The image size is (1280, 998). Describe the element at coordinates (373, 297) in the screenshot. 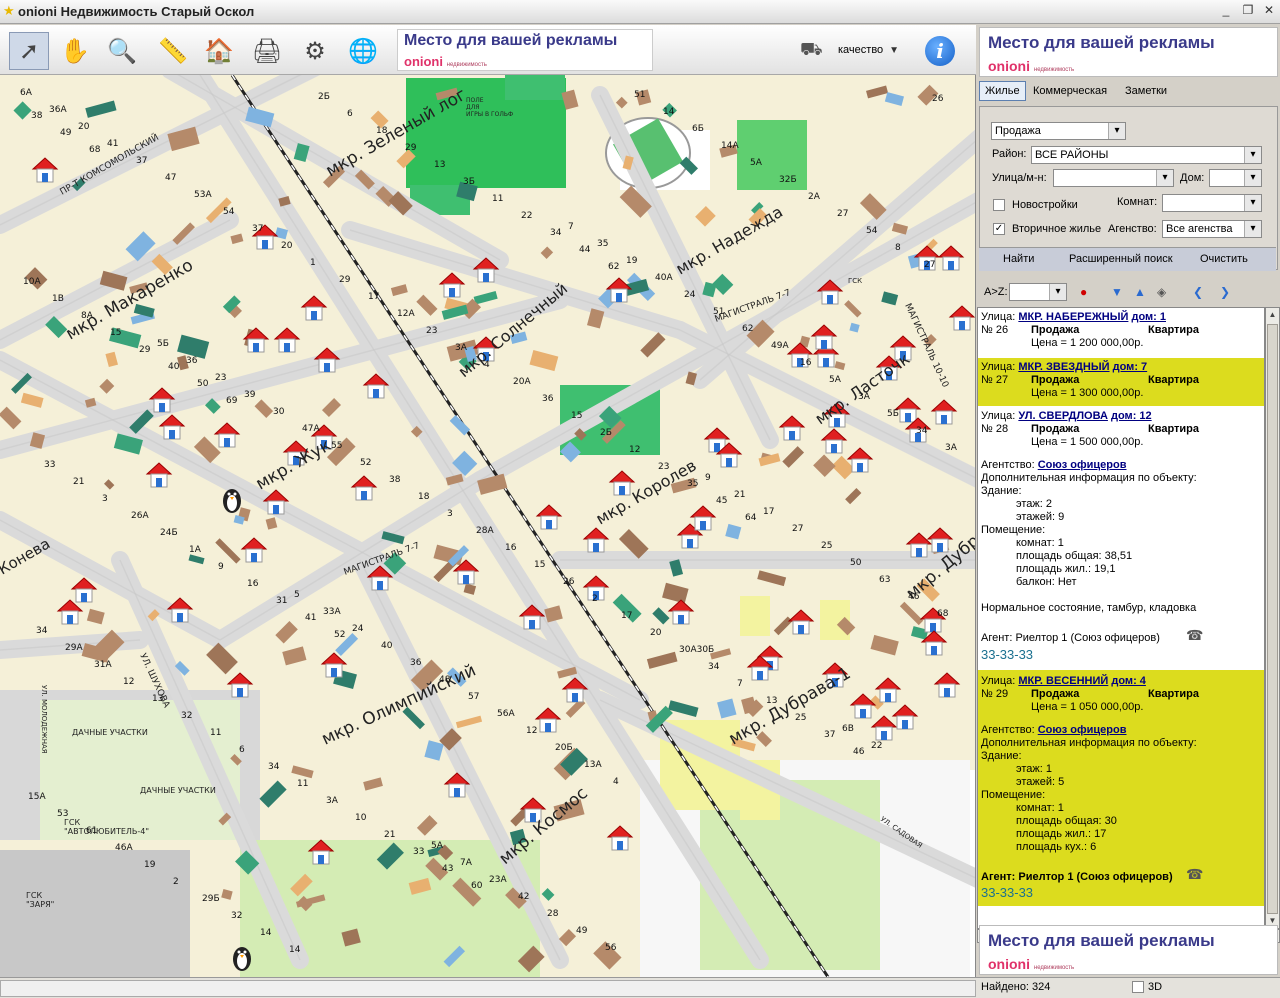

I see `building-number: 17` at that location.